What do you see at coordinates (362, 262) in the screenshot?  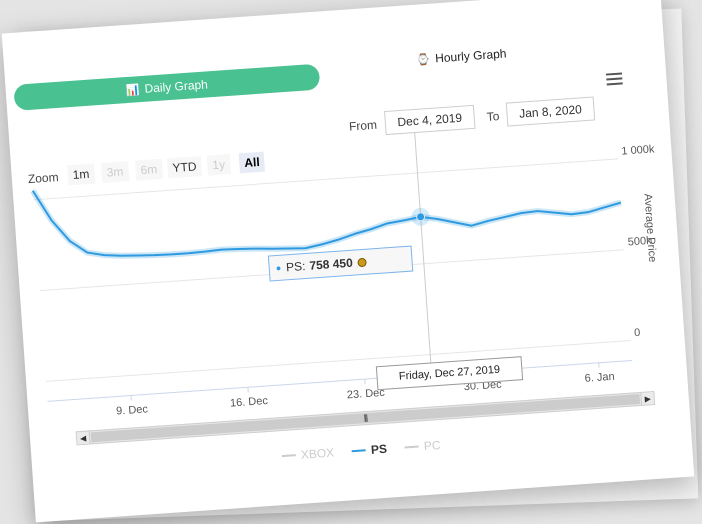 I see `coin-icon` at bounding box center [362, 262].